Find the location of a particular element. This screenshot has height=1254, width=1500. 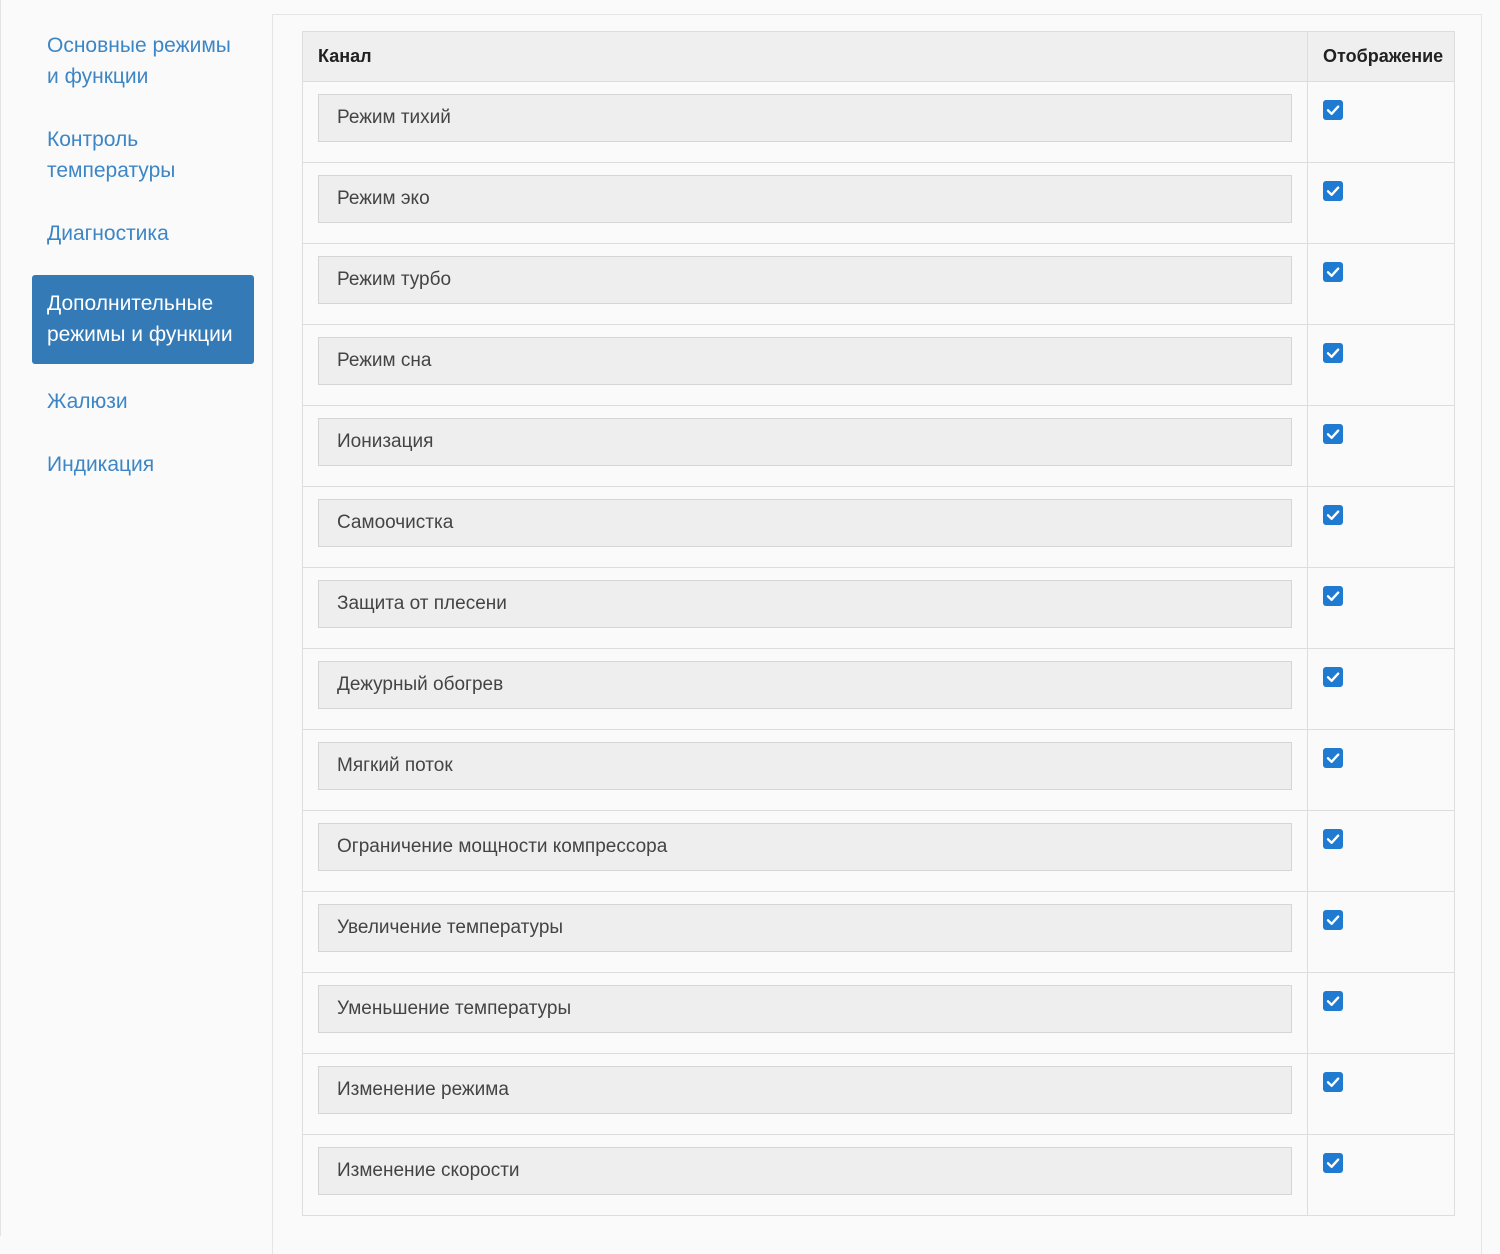

sidebar-item-1: Основные режимы и функции is located at coordinates (143, 63).